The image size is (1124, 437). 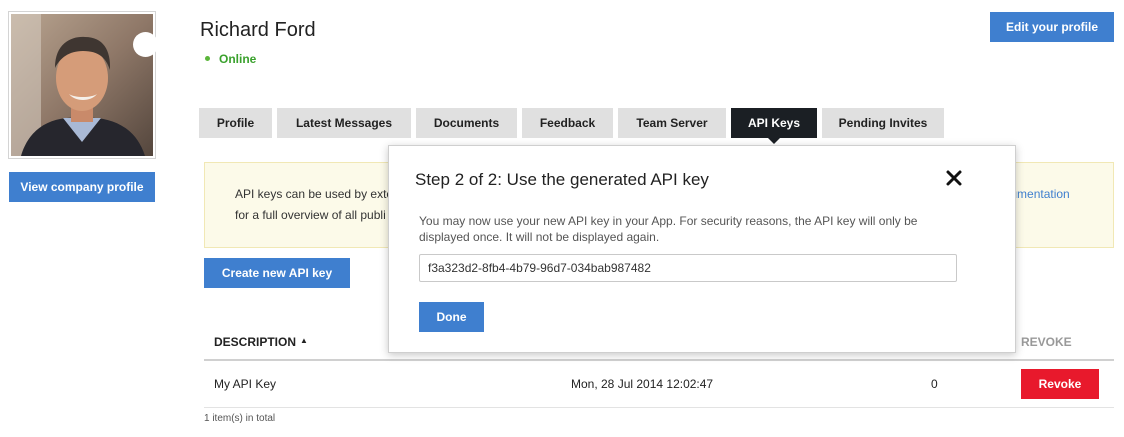 What do you see at coordinates (466, 123) in the screenshot?
I see `tab-documents: Documents` at bounding box center [466, 123].